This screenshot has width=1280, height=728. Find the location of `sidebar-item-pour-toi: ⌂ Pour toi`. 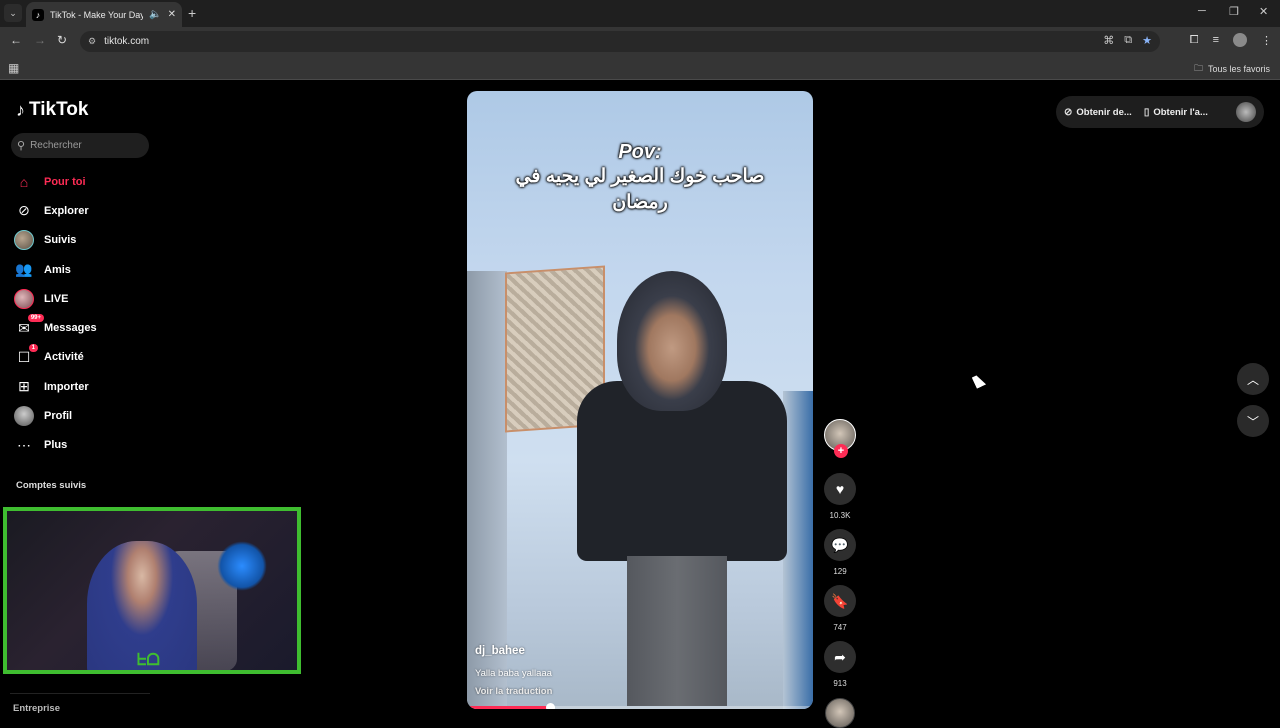

sidebar-item-pour-toi: ⌂ Pour toi is located at coordinates (55, 181).